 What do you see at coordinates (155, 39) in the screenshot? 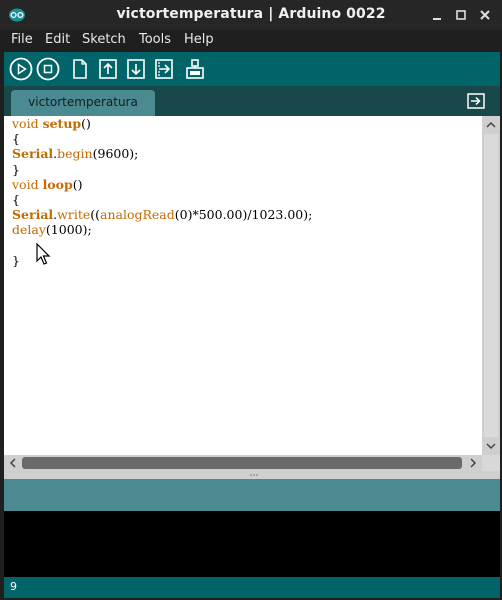
I see `menu-tools: Tools` at bounding box center [155, 39].